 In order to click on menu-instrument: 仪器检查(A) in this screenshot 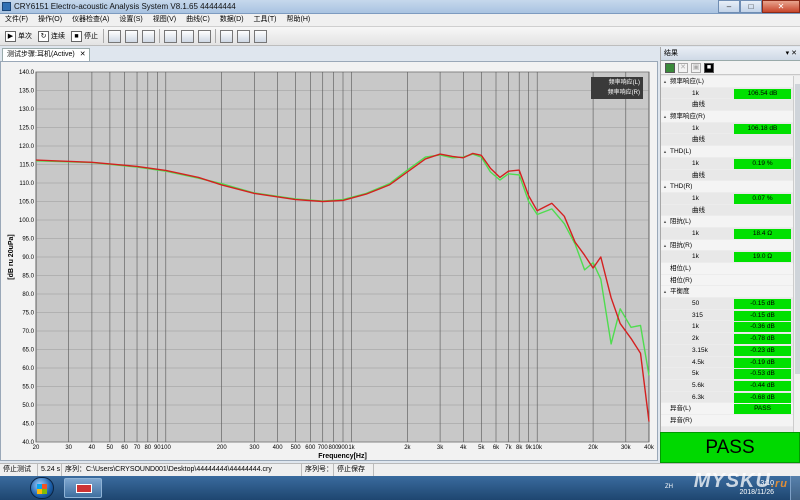, I will do `click(90, 20)`.